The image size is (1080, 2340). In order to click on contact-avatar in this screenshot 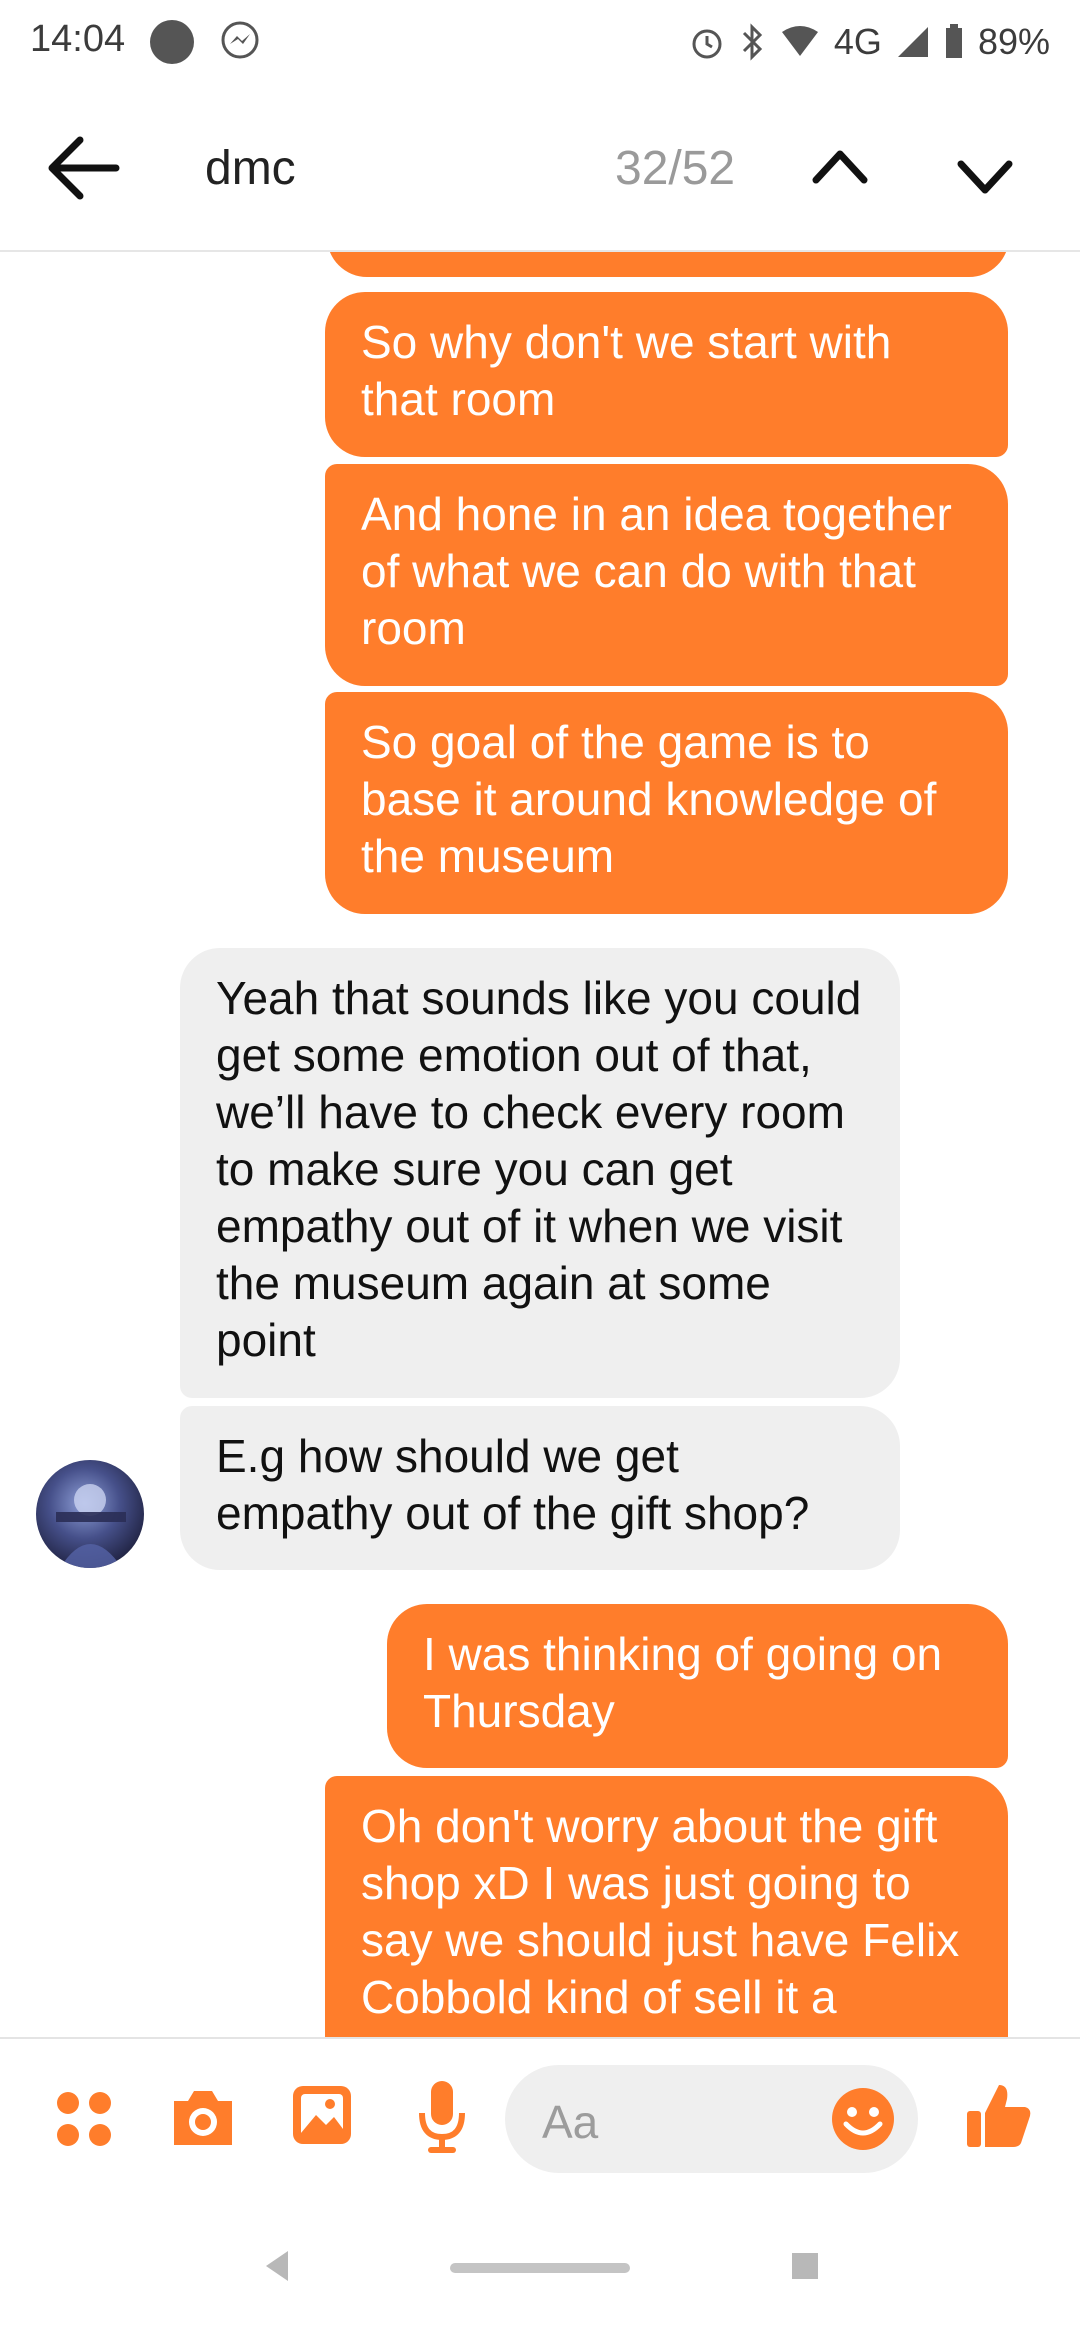, I will do `click(90, 1514)`.